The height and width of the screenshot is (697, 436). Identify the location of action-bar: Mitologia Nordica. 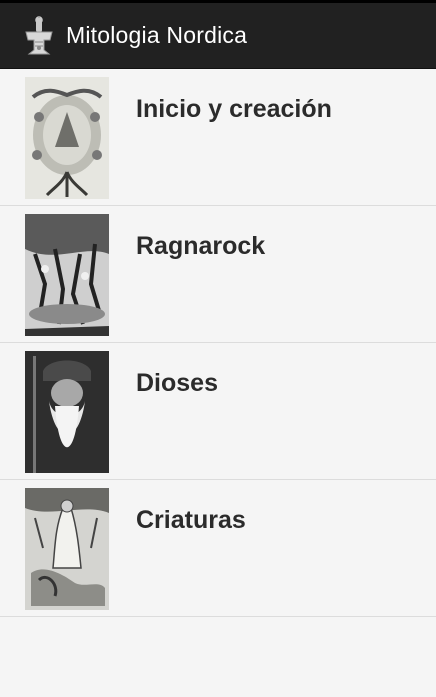
(218, 36).